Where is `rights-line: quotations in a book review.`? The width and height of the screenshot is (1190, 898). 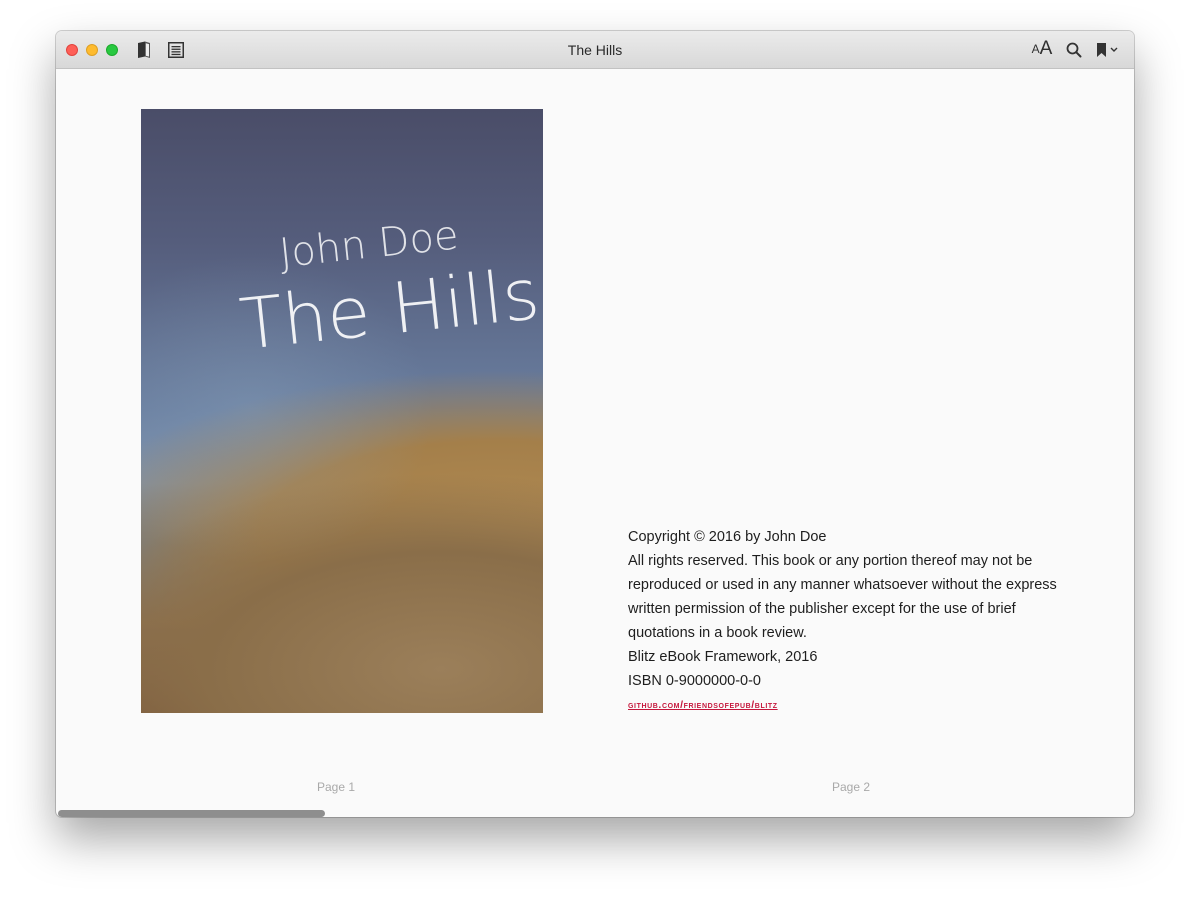 rights-line: quotations in a book review. is located at coordinates (717, 633).